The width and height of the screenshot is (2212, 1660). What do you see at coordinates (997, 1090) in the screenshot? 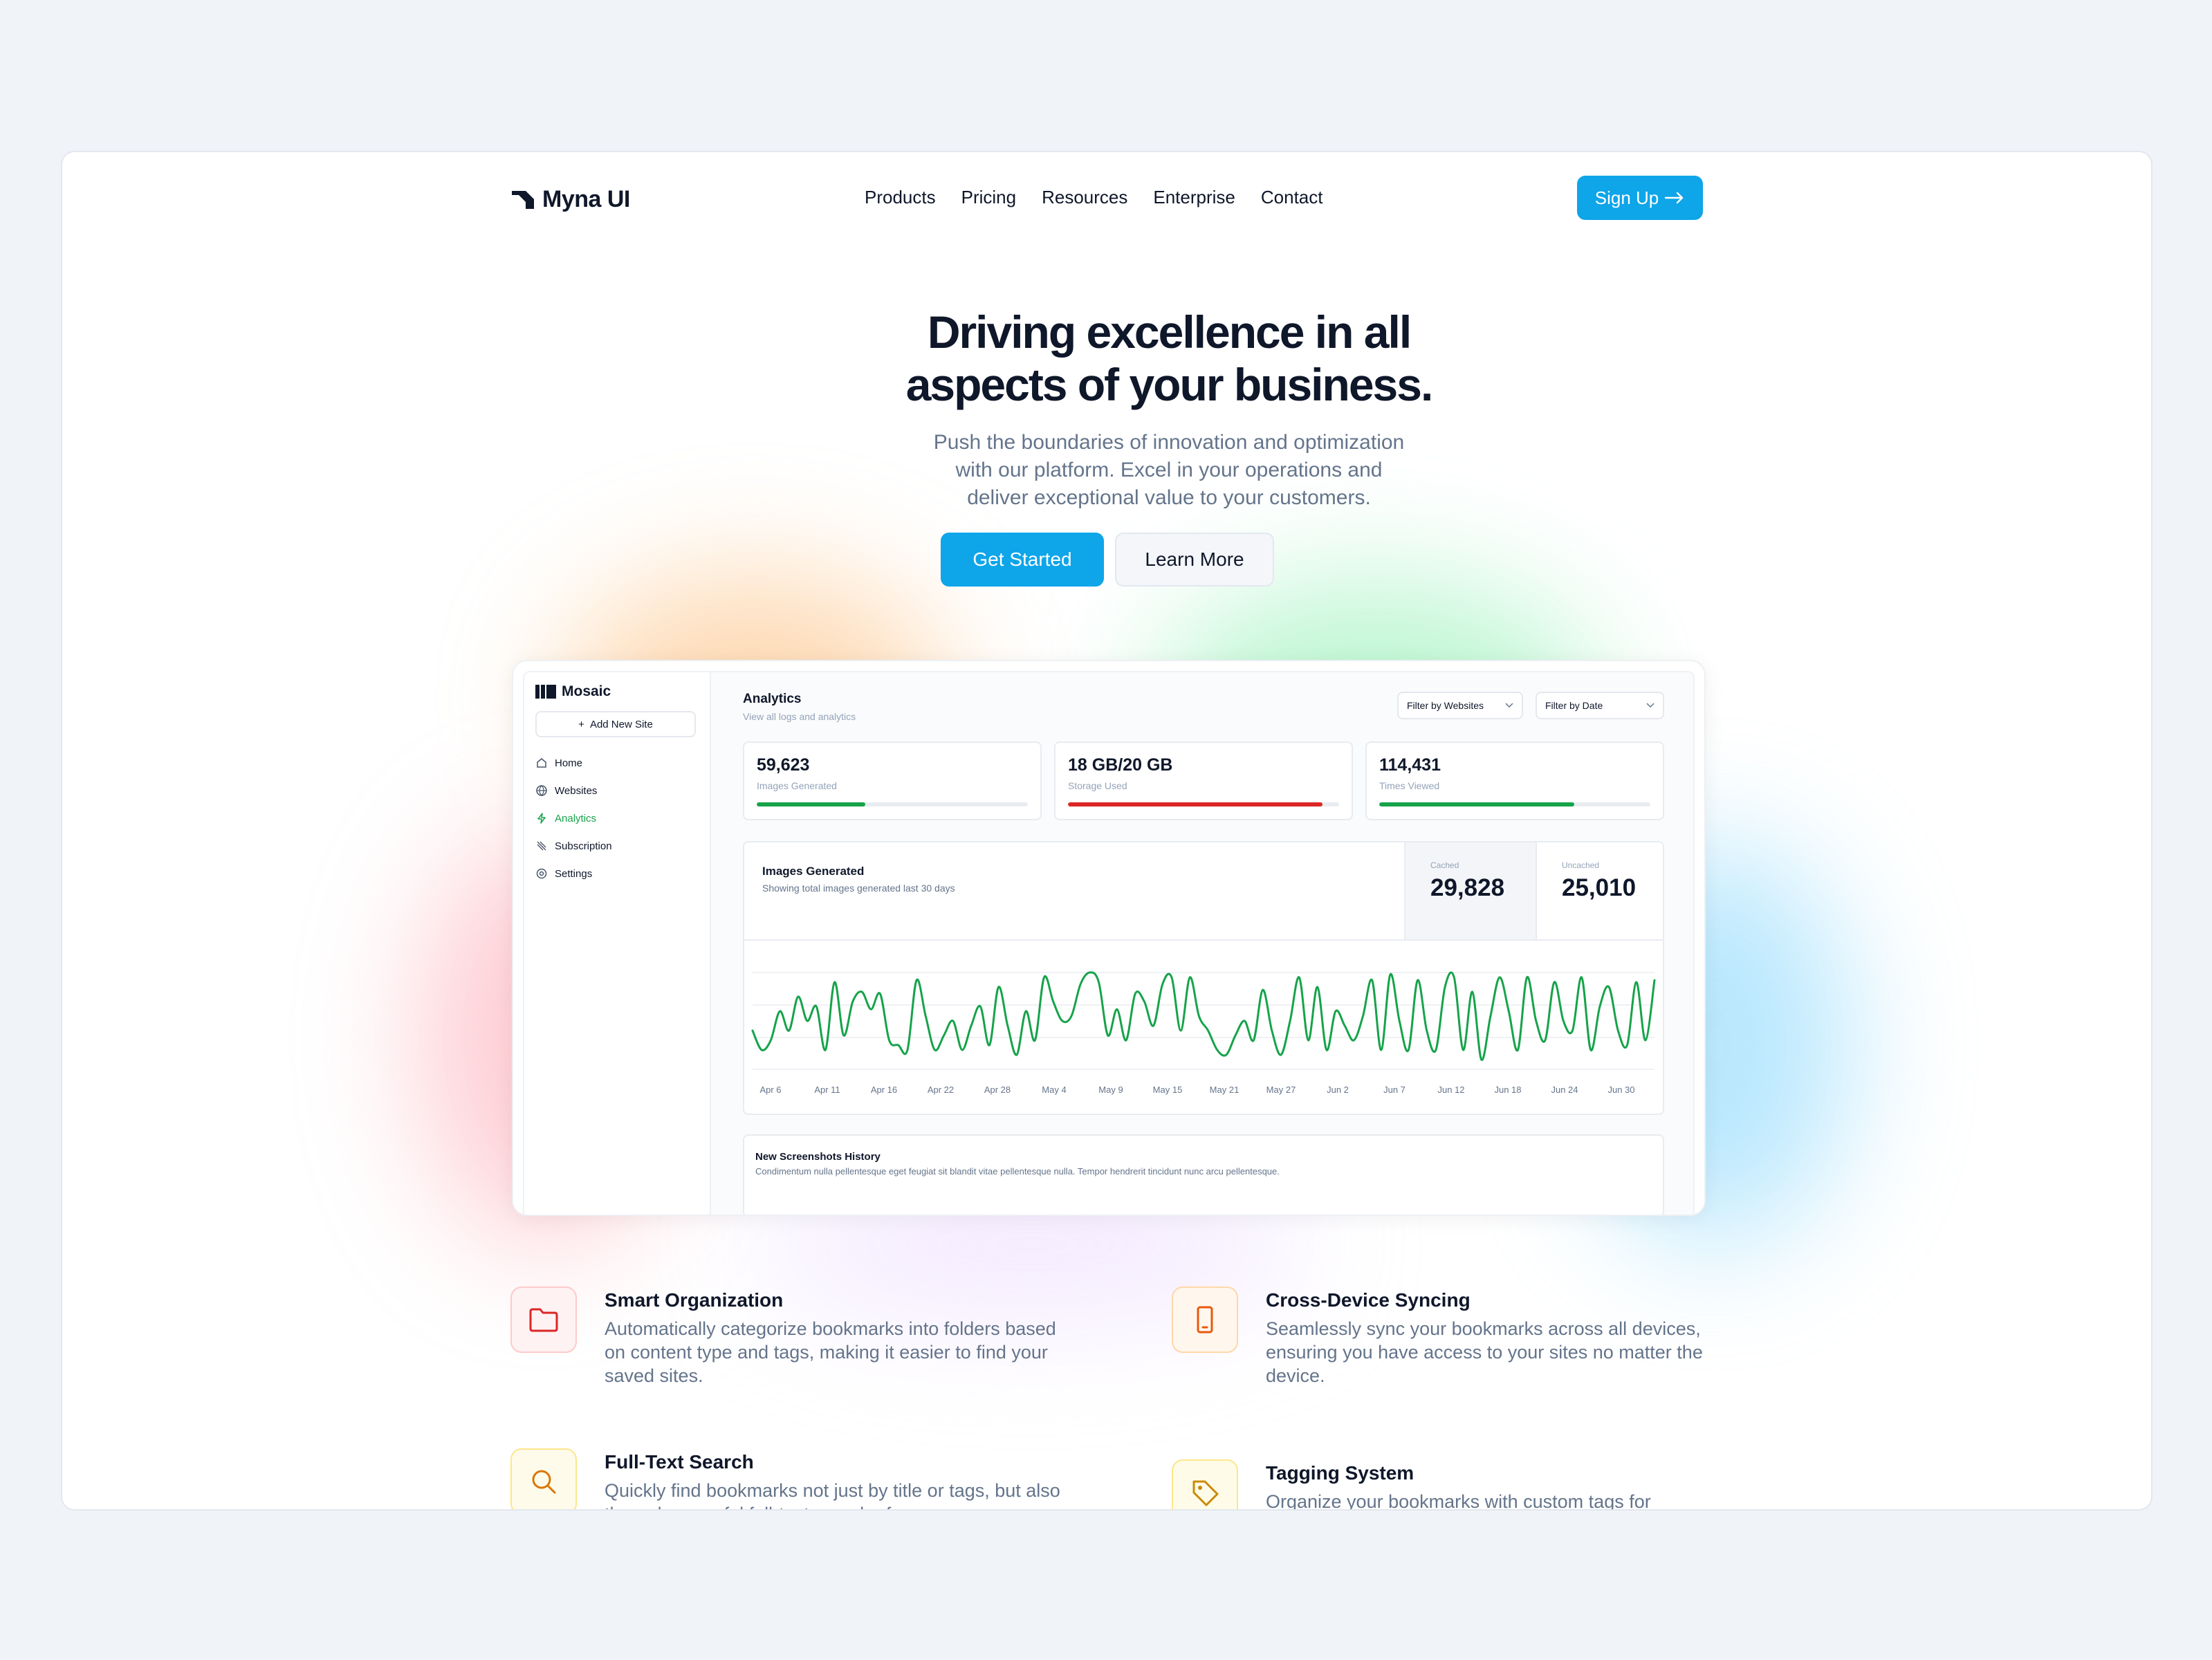
I see `x-tick-label: Apr 28` at bounding box center [997, 1090].